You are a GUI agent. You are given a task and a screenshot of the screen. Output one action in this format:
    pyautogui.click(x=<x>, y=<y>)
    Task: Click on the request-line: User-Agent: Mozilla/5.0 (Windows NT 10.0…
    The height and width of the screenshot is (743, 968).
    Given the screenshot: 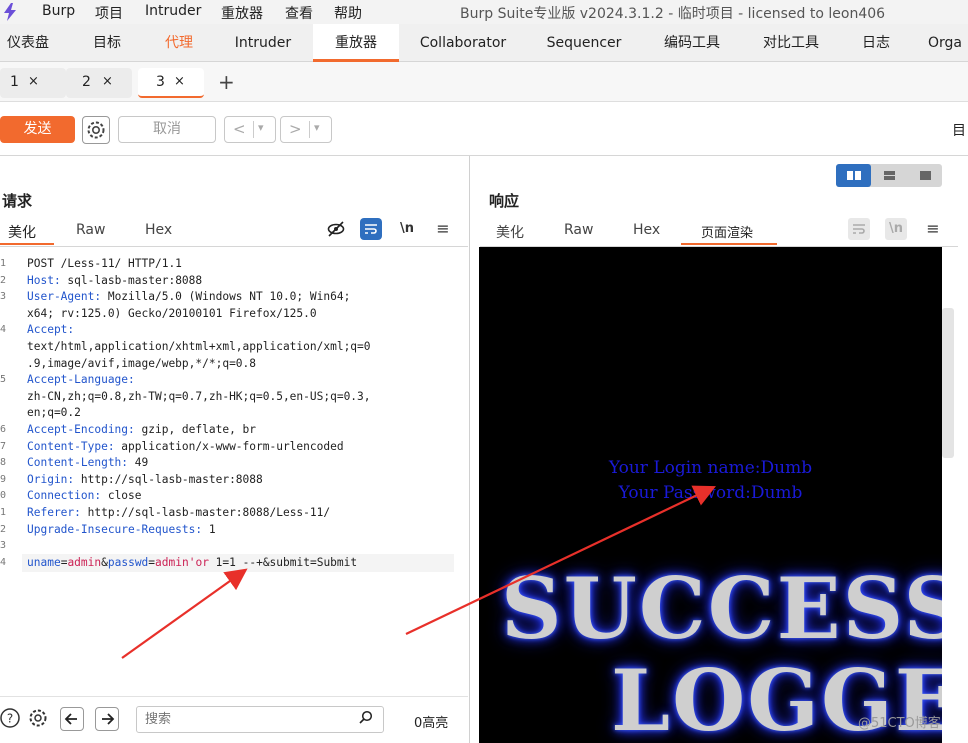 What is the action you would take?
    pyautogui.click(x=188, y=297)
    